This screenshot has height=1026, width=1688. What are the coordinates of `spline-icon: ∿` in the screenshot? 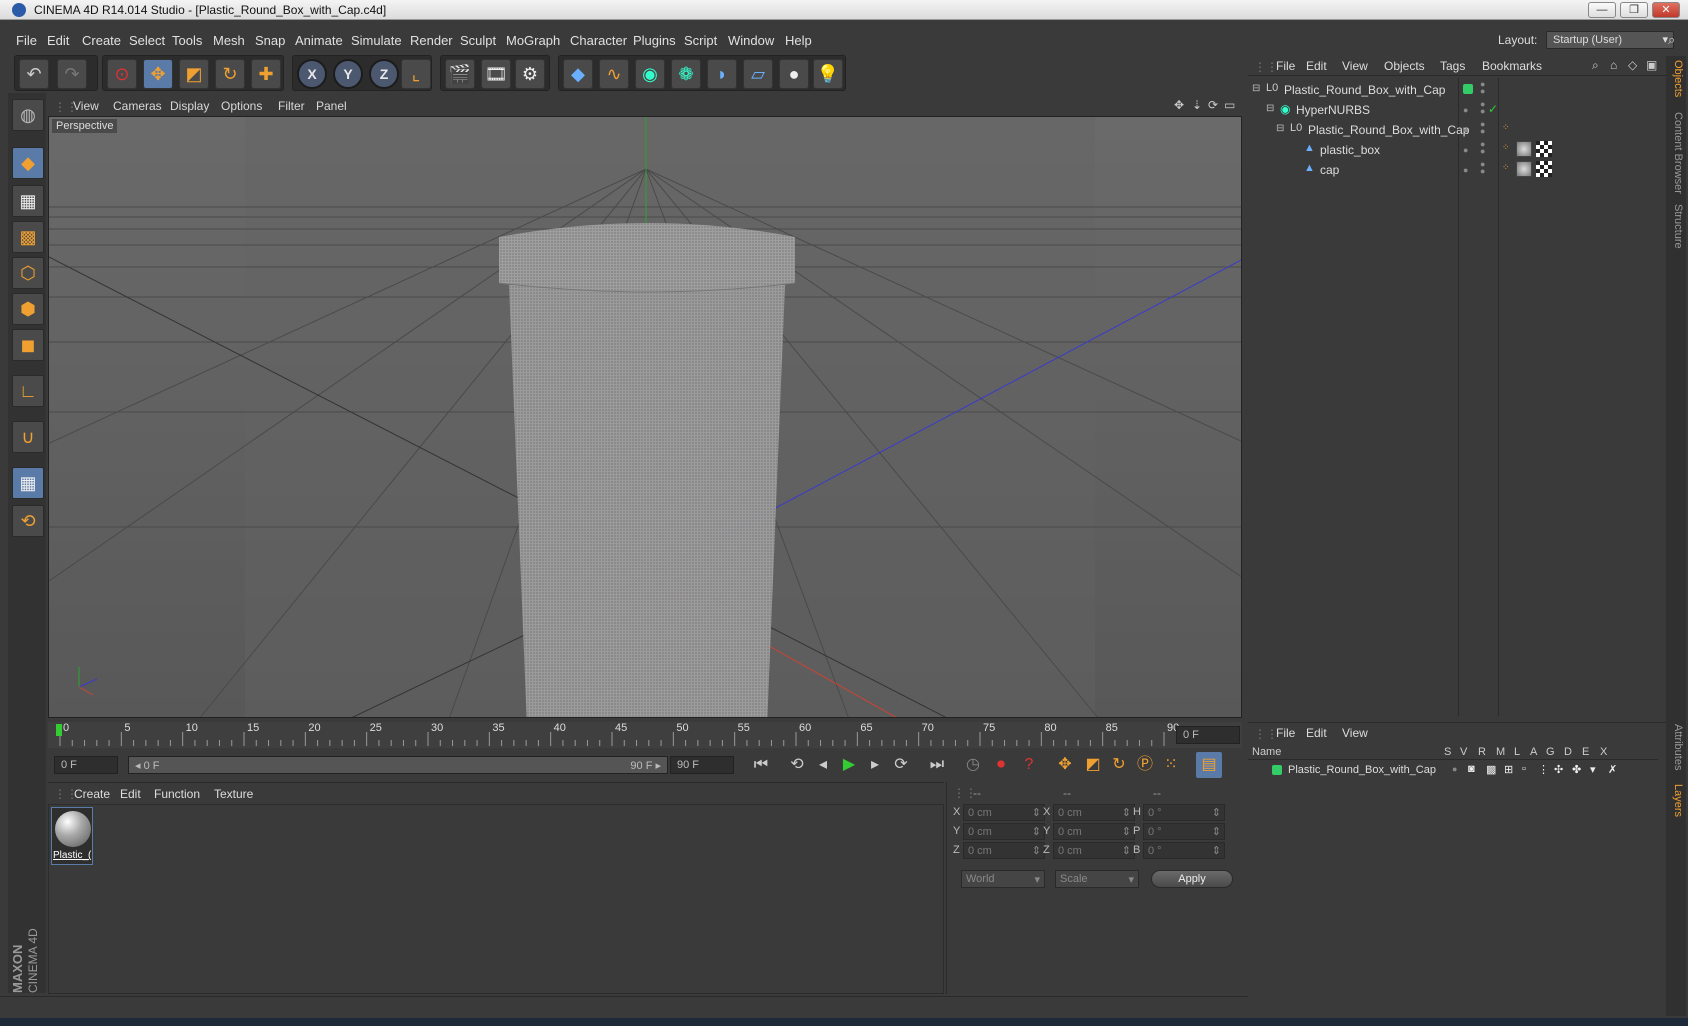 It's located at (614, 74).